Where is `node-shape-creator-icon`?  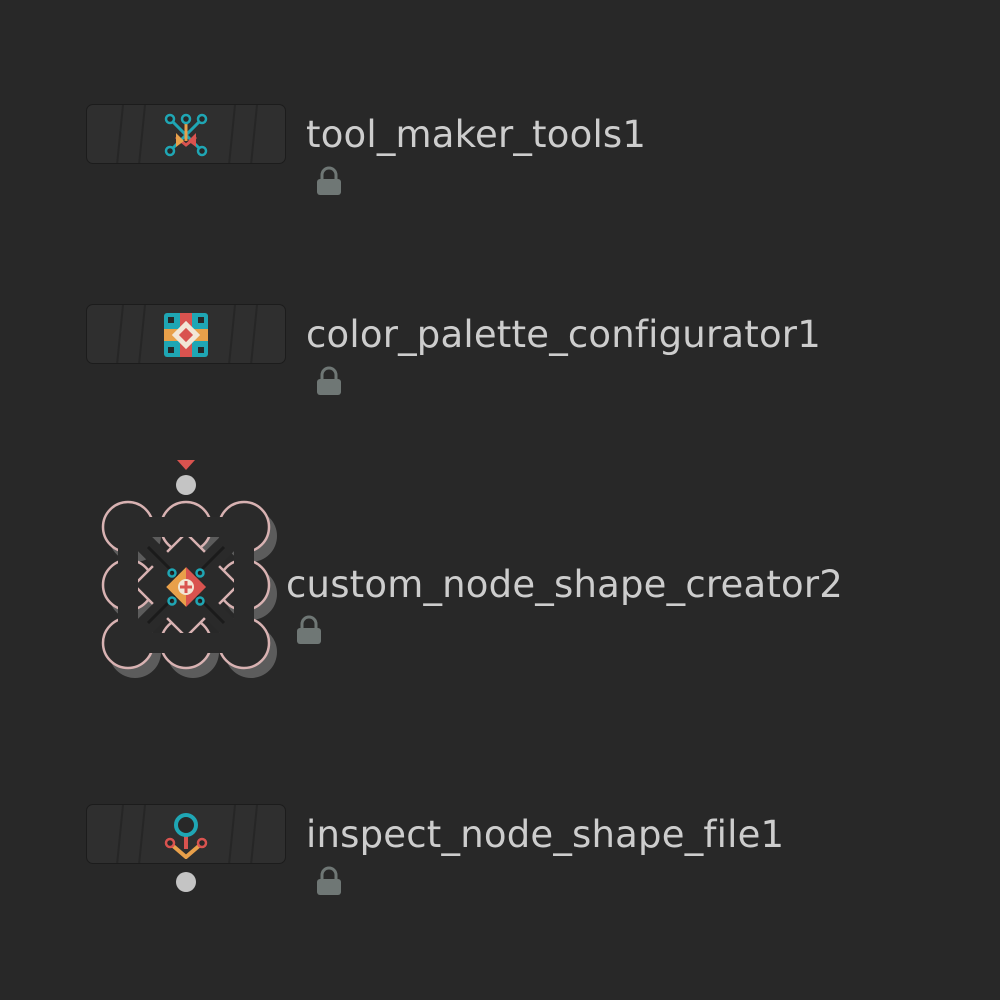 node-shape-creator-icon is located at coordinates (186, 587).